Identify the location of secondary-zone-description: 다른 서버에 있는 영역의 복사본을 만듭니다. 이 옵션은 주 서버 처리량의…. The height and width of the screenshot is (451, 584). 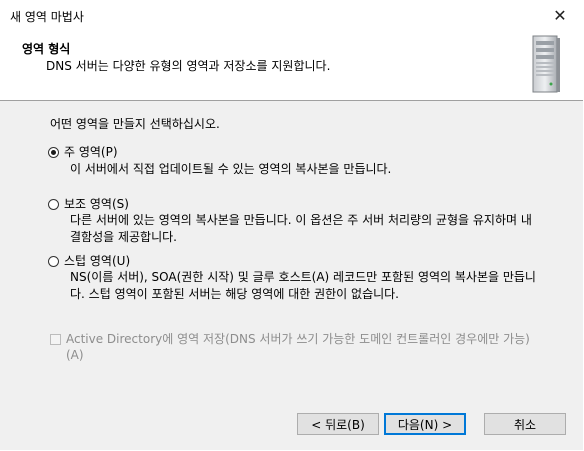
(301, 228).